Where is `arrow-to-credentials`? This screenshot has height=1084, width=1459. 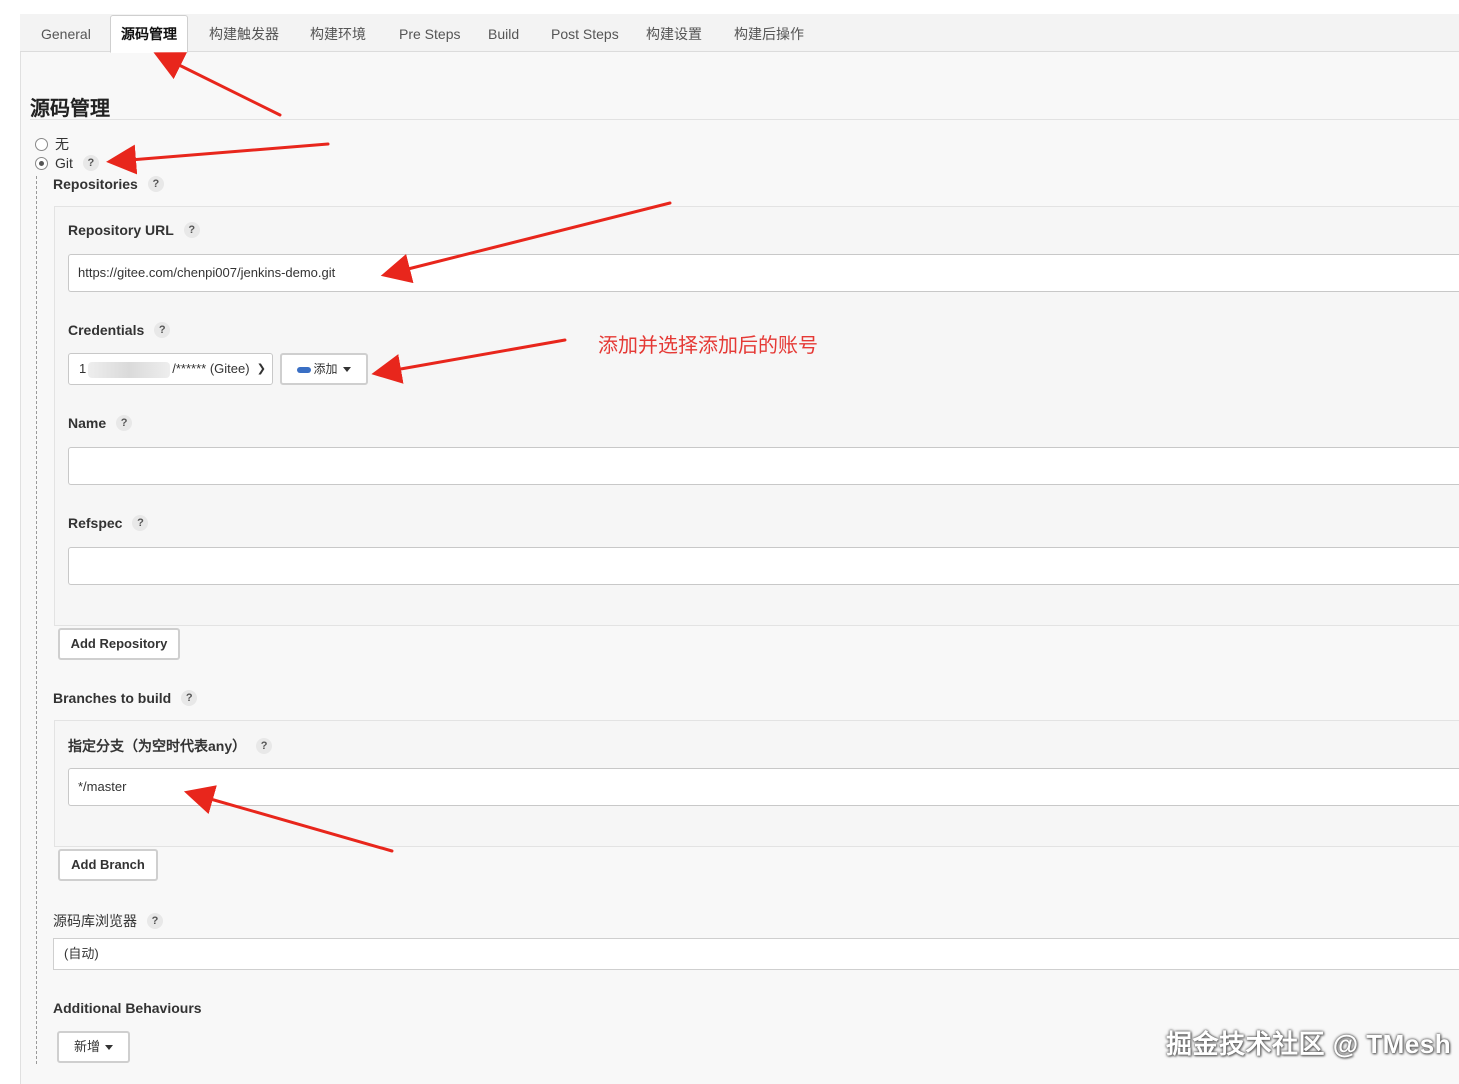
arrow-to-credentials is located at coordinates (469, 361).